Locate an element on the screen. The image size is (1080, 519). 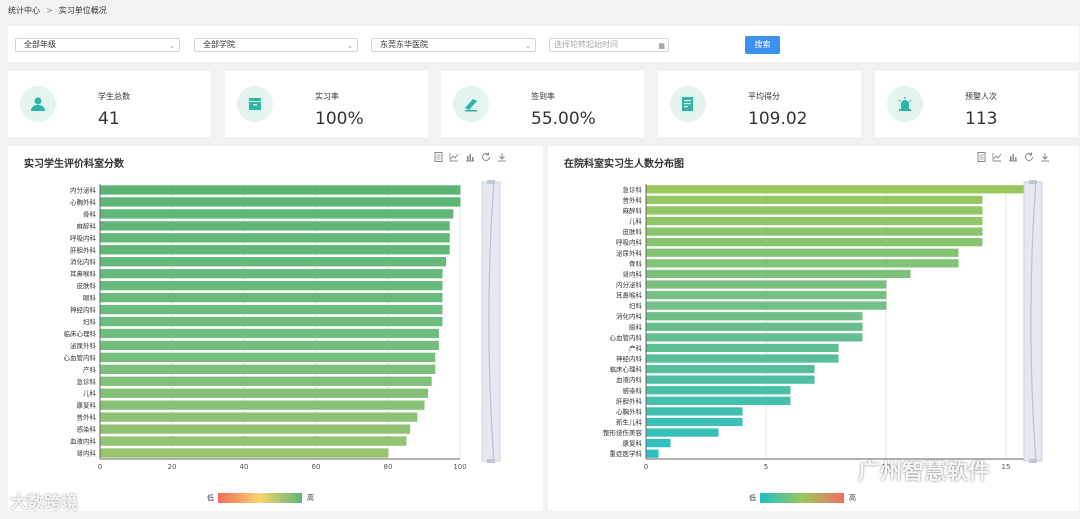
college-select: 全部学院 ⌄ is located at coordinates (276, 45).